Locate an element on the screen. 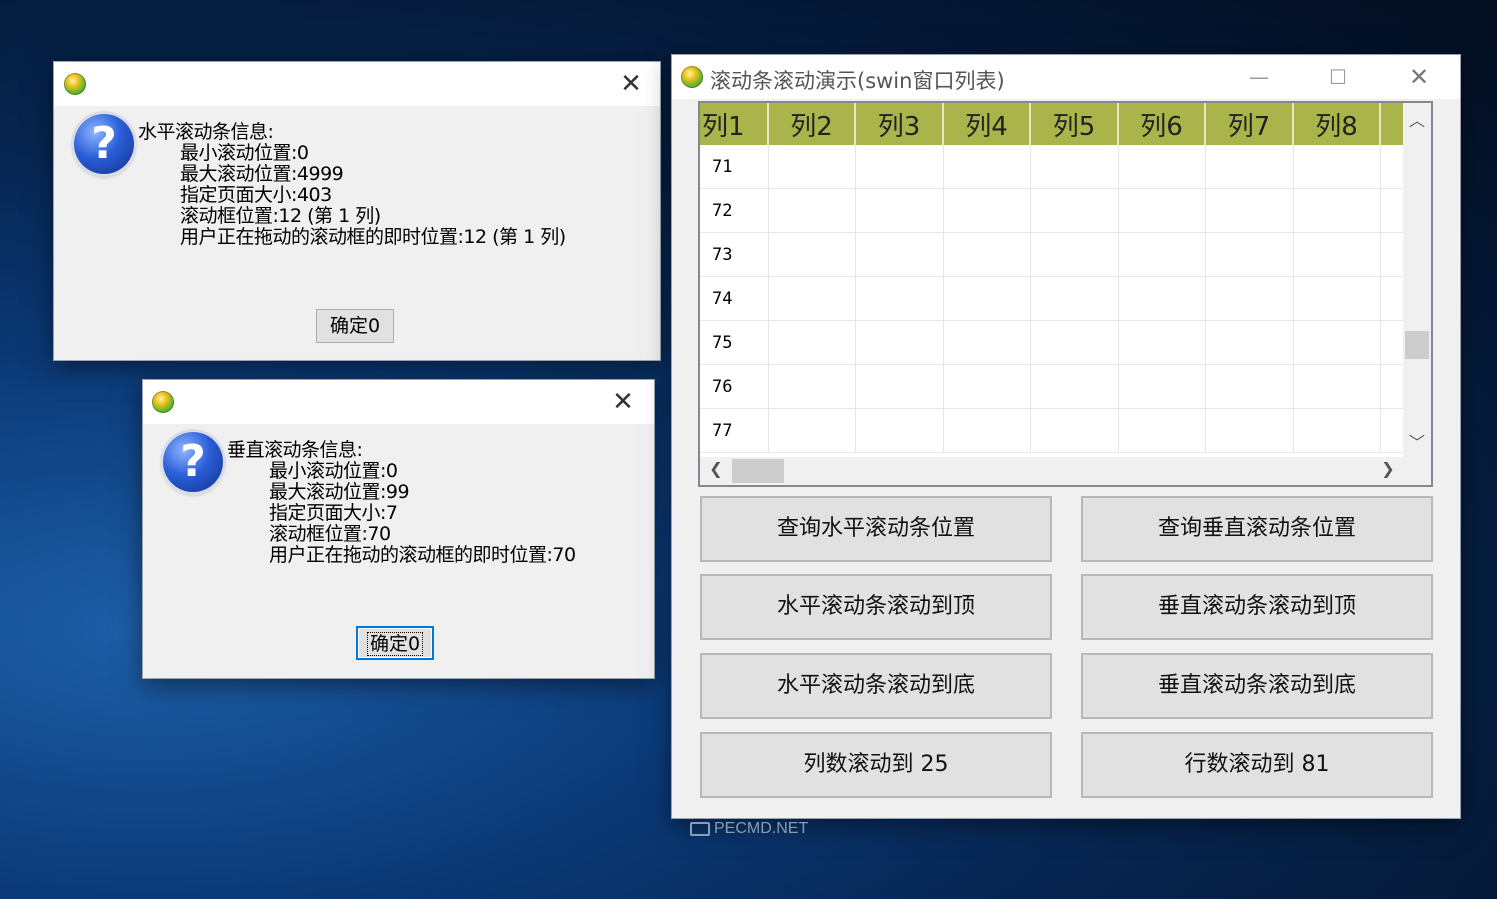  vertical-scroll-thumb is located at coordinates (1417, 345).